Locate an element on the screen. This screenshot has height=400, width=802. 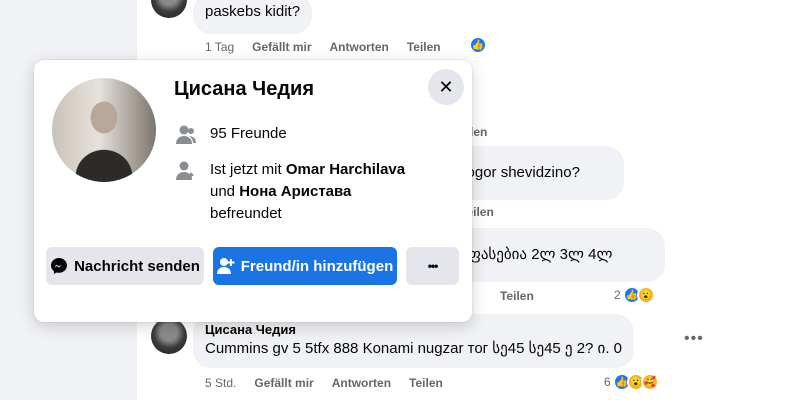
new-friends-icon is located at coordinates (186, 171).